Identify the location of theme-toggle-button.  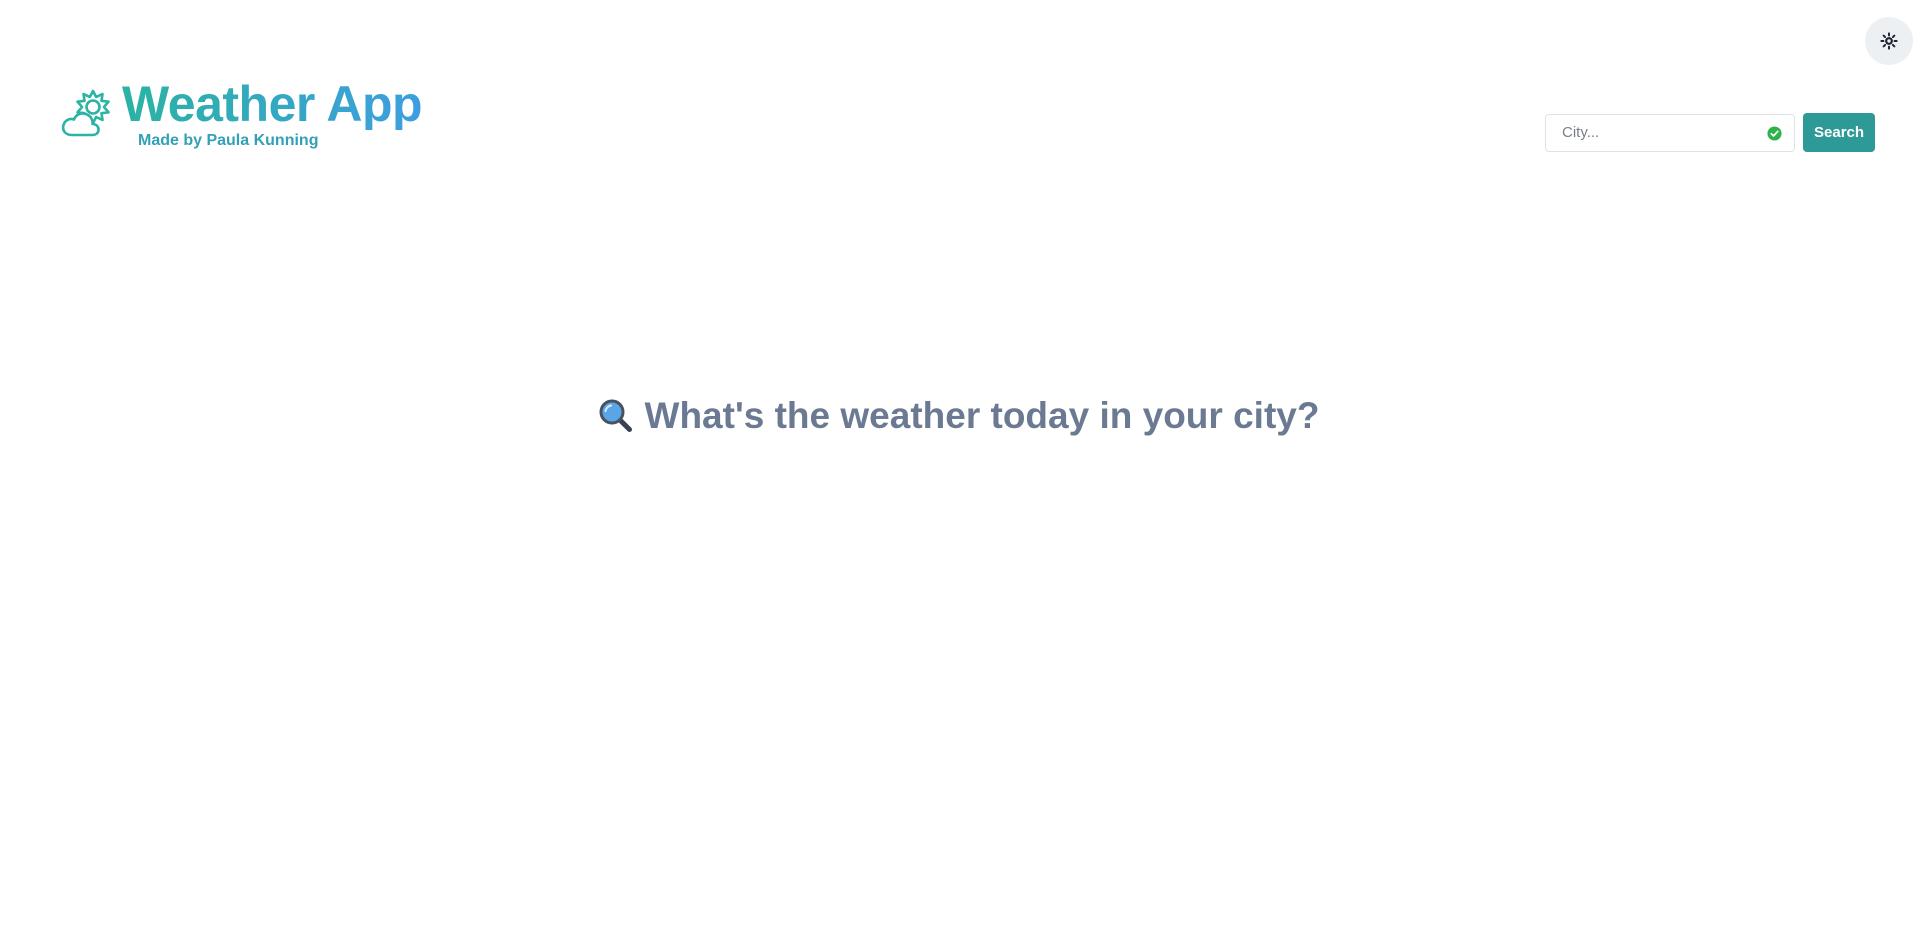
(1889, 41).